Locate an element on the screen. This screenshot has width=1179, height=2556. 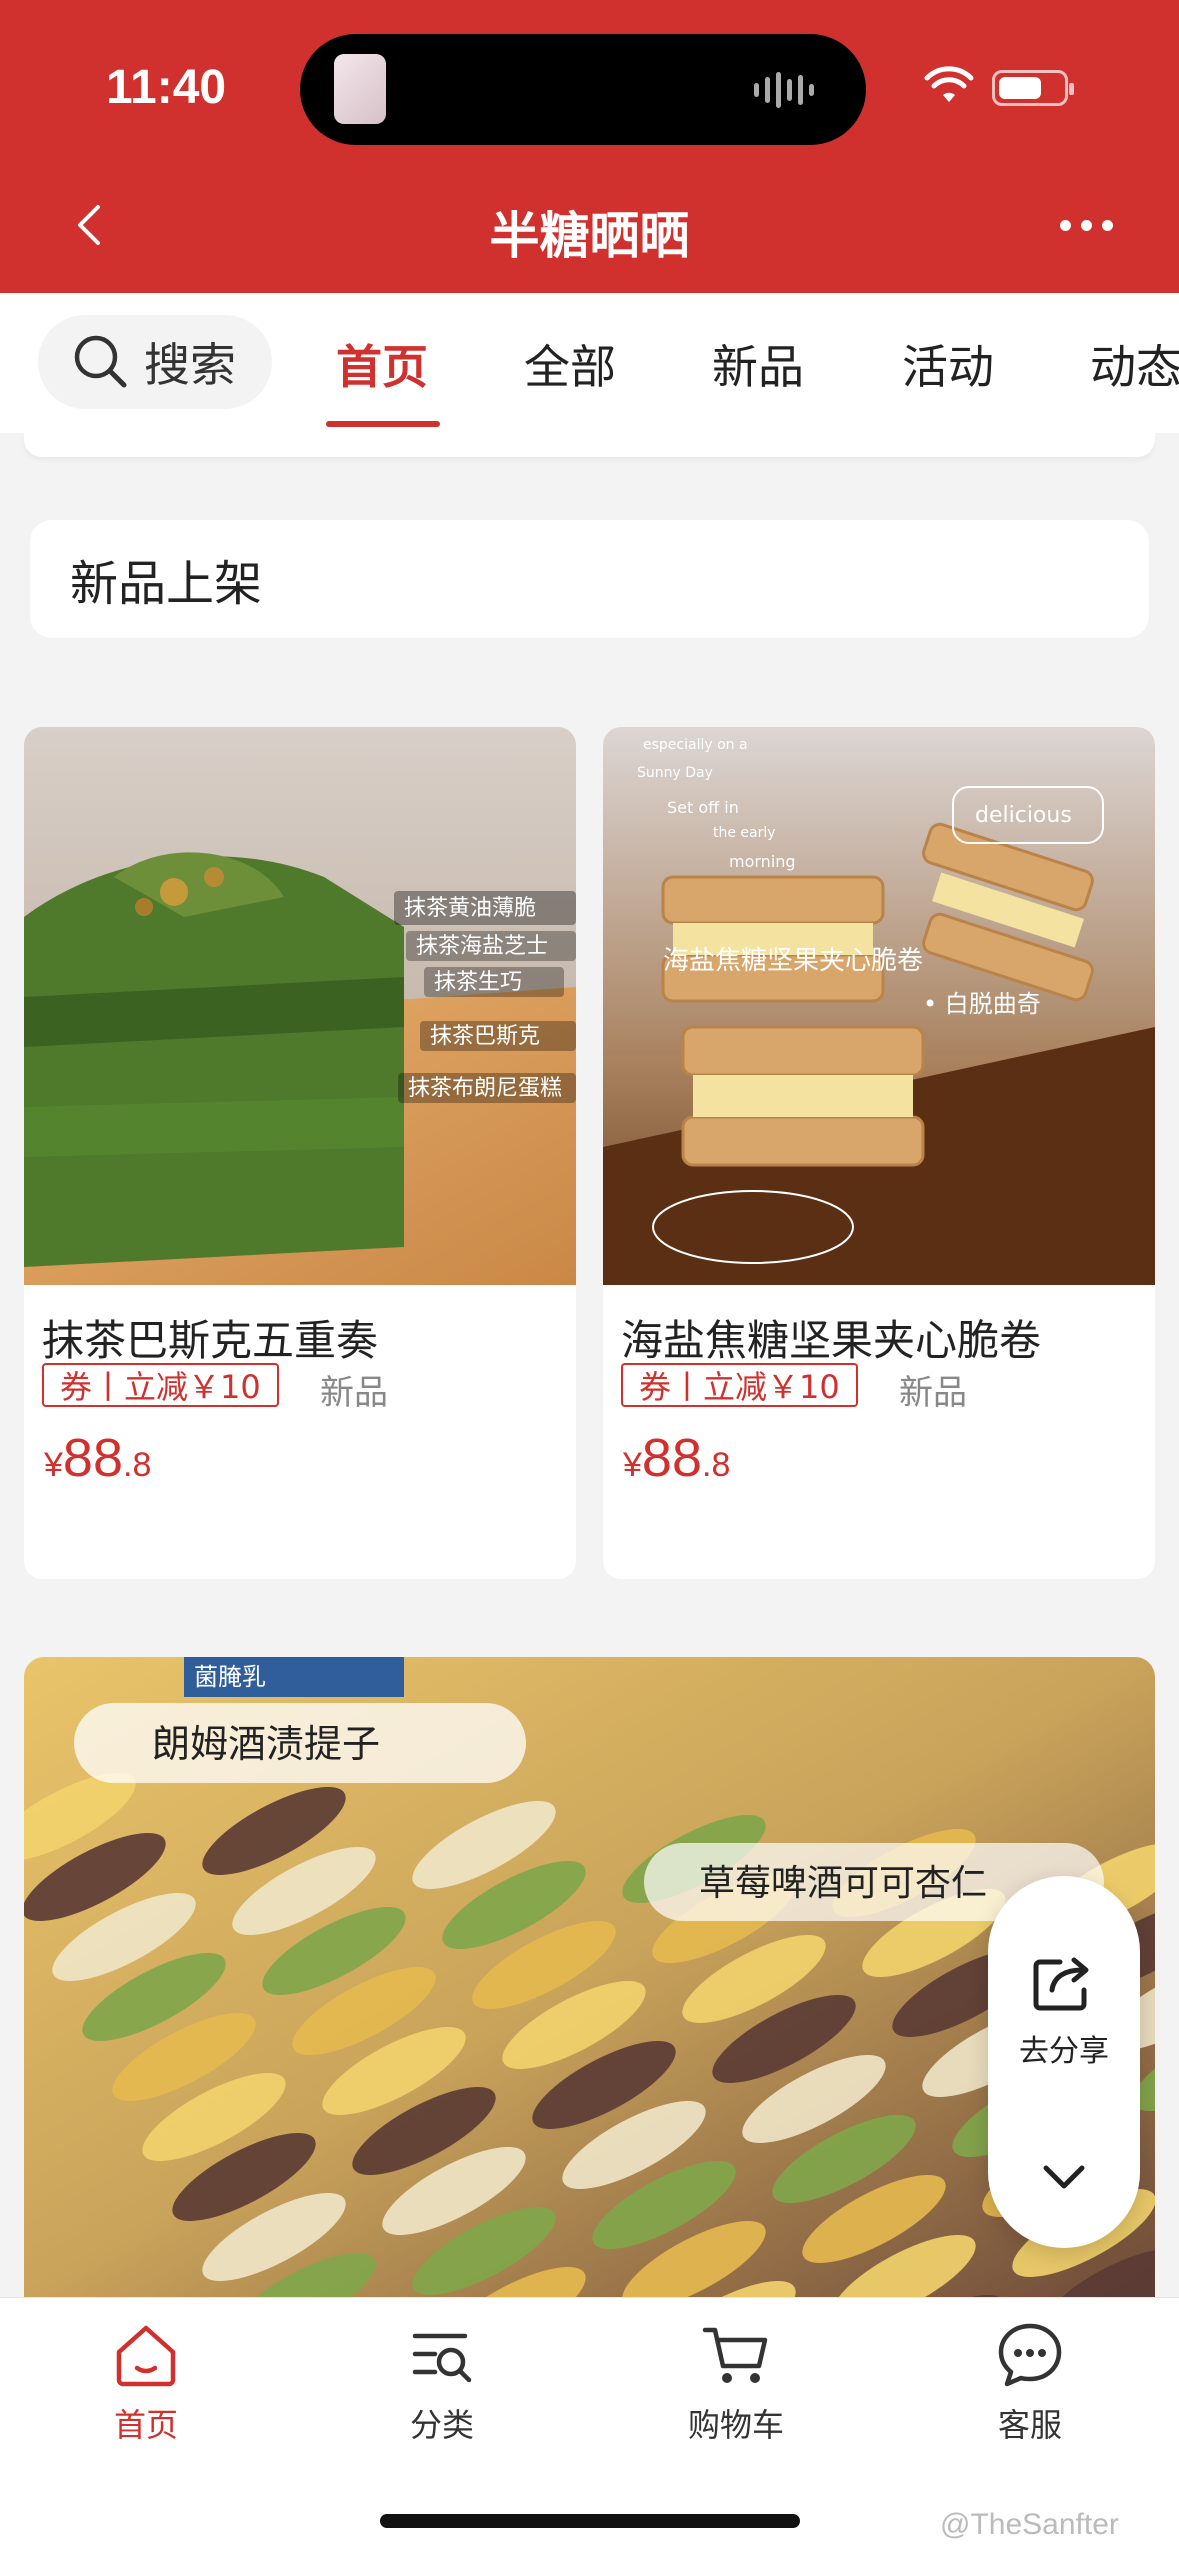
nav-support: 客服 is located at coordinates (1030, 2382).